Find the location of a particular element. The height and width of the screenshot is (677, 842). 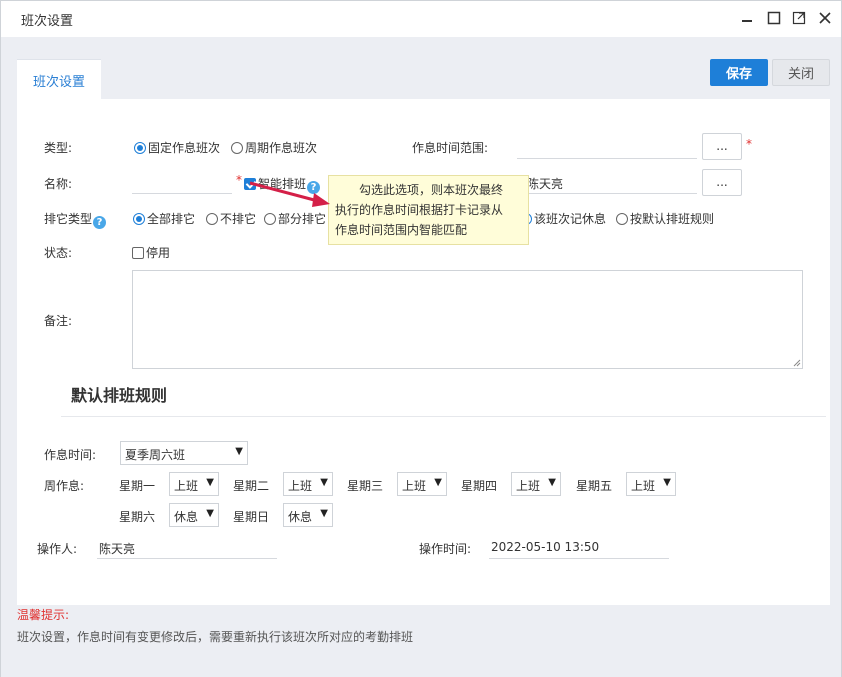

type-option-cycle: 周期作息班次 is located at coordinates (274, 147).